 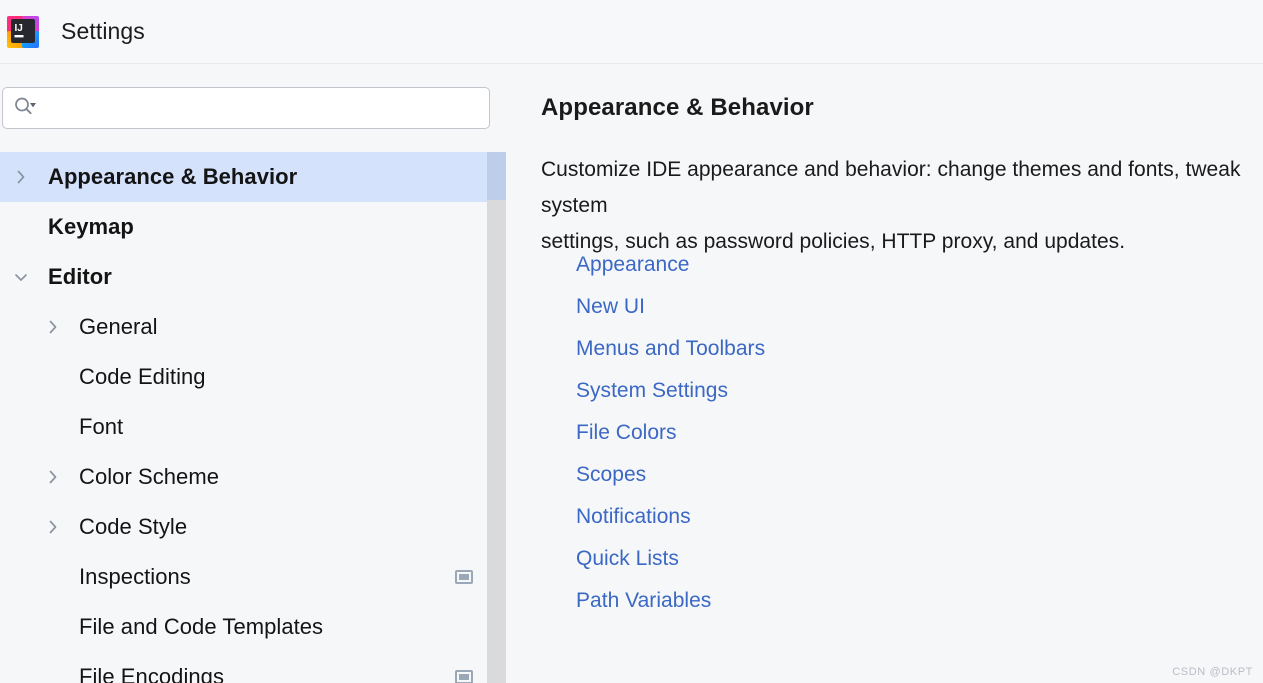 What do you see at coordinates (1212, 672) in the screenshot?
I see `watermark: CSDN @DKPT` at bounding box center [1212, 672].